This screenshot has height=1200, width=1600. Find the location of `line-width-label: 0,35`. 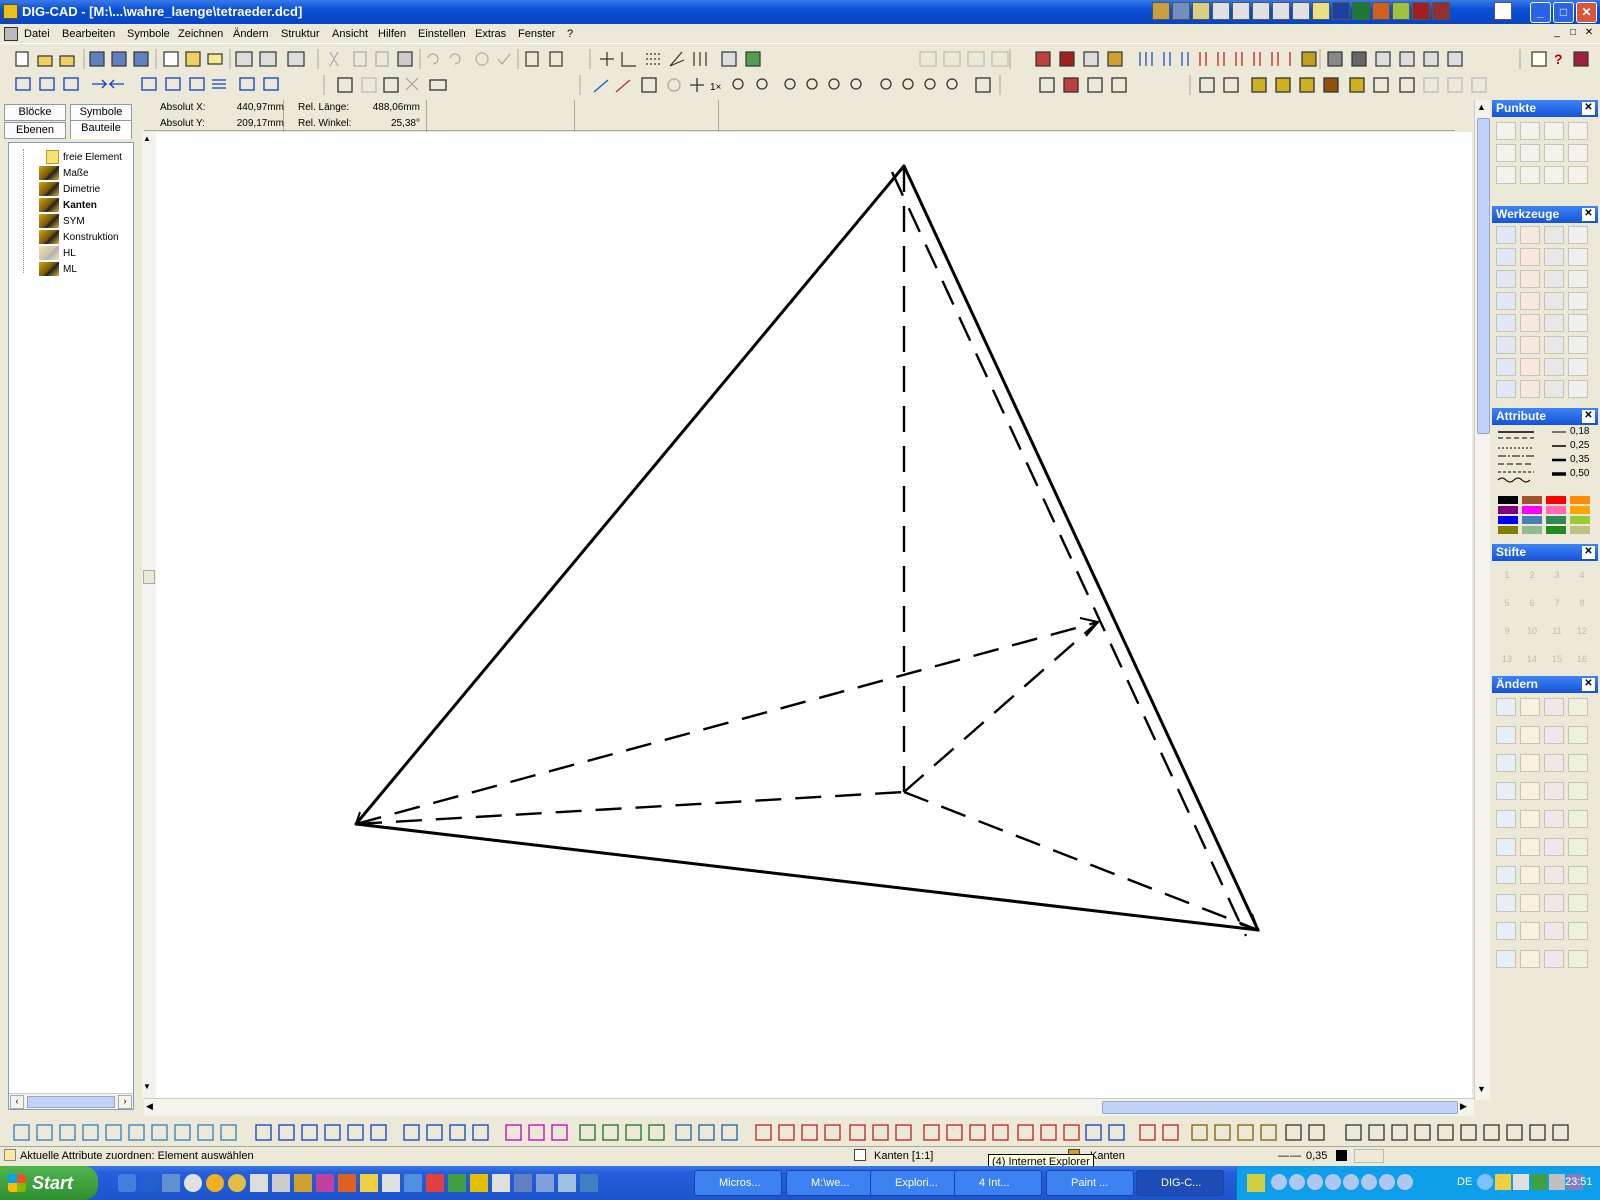

line-width-label: 0,35 is located at coordinates (1579, 459).